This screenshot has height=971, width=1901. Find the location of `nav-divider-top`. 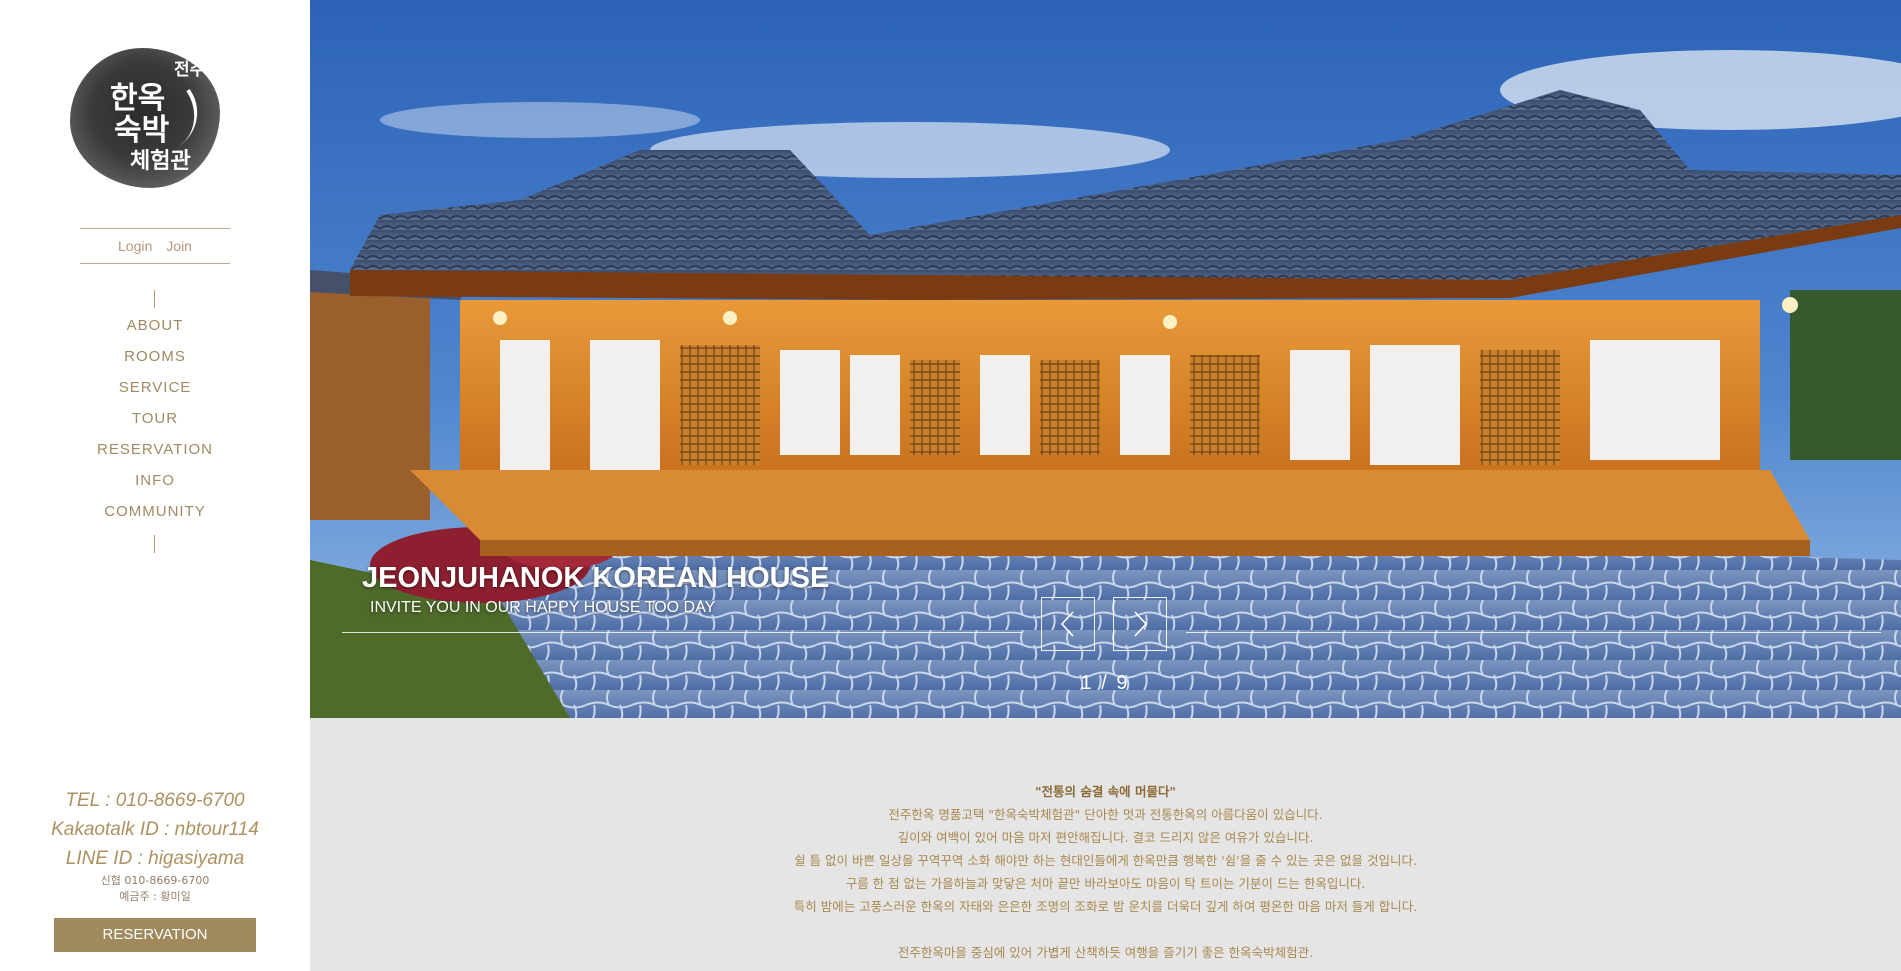

nav-divider-top is located at coordinates (154, 299).